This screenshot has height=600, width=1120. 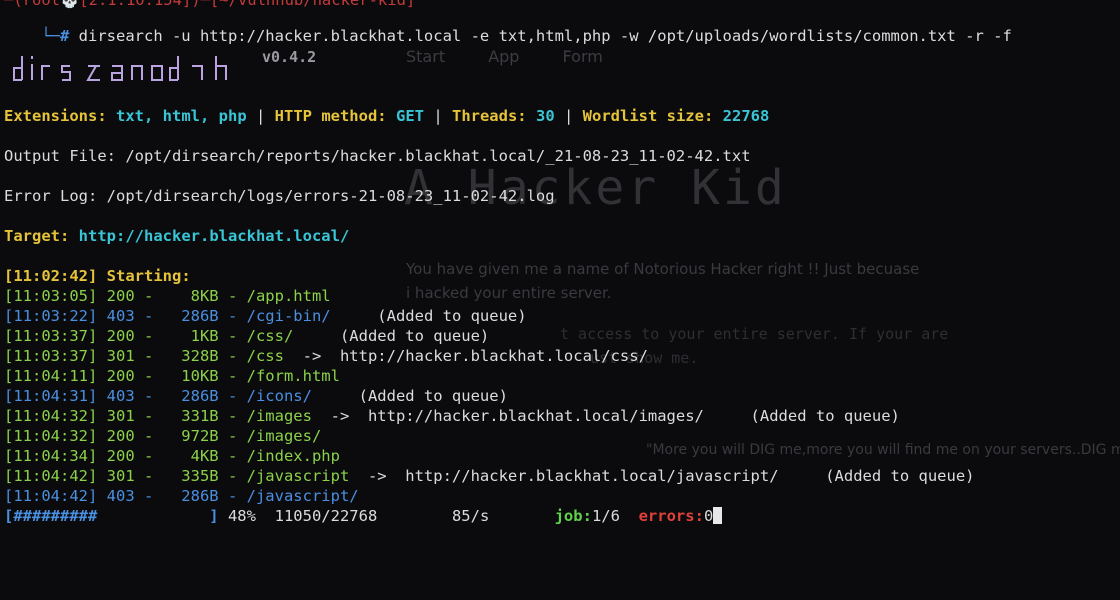 What do you see at coordinates (540, 516) in the screenshot?
I see `job-label: job:` at bounding box center [540, 516].